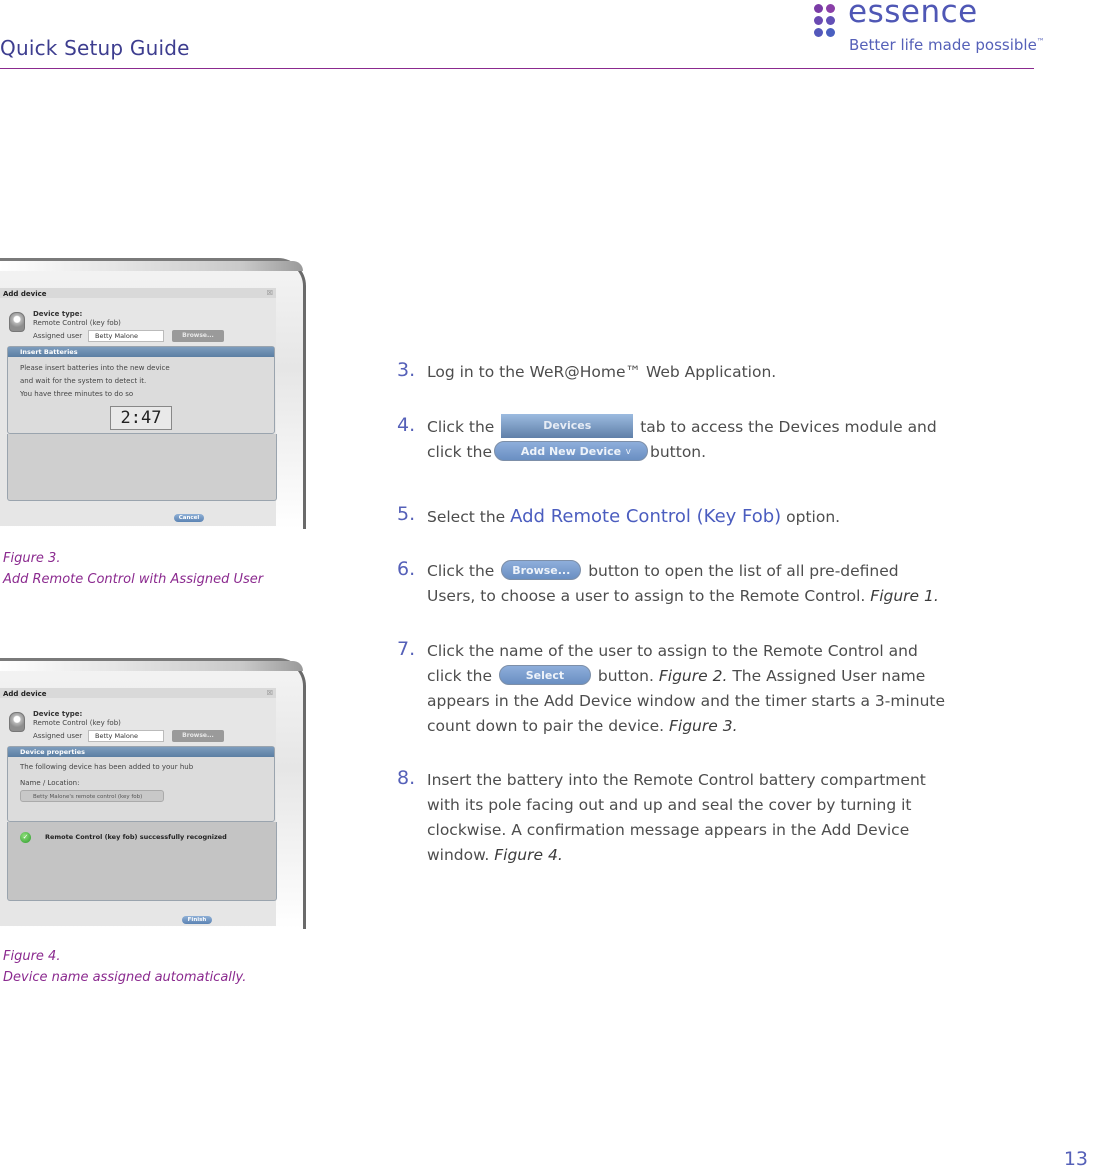 Image resolution: width=1102 pixels, height=1170 pixels. I want to click on document-title: Quick Setup Guide, so click(95, 48).